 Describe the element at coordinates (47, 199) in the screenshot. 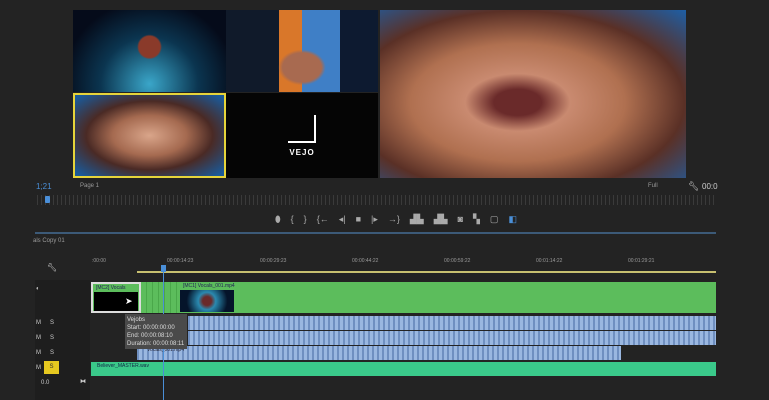

I see `program-playhead` at that location.